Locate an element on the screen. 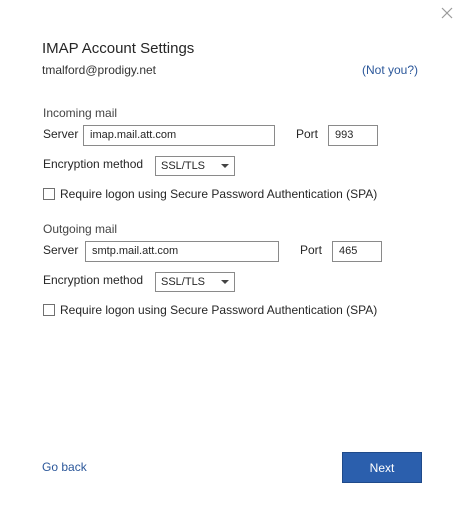  outgoing-port-input: 465 is located at coordinates (357, 251).